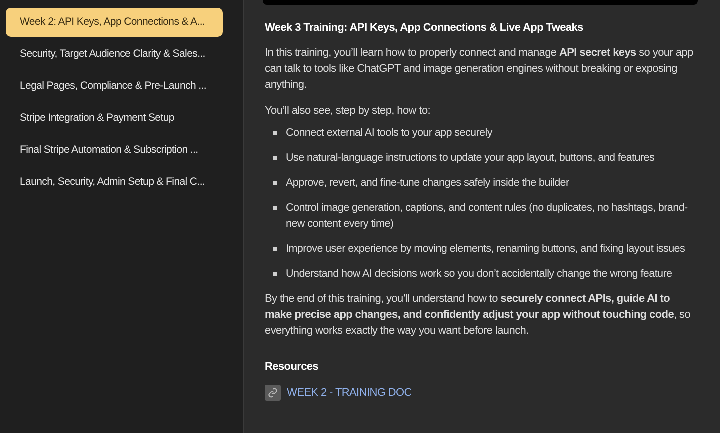  I want to click on bullet-text: Approve, revert, and fine-tune changes safely inside the builder, so click(428, 183).